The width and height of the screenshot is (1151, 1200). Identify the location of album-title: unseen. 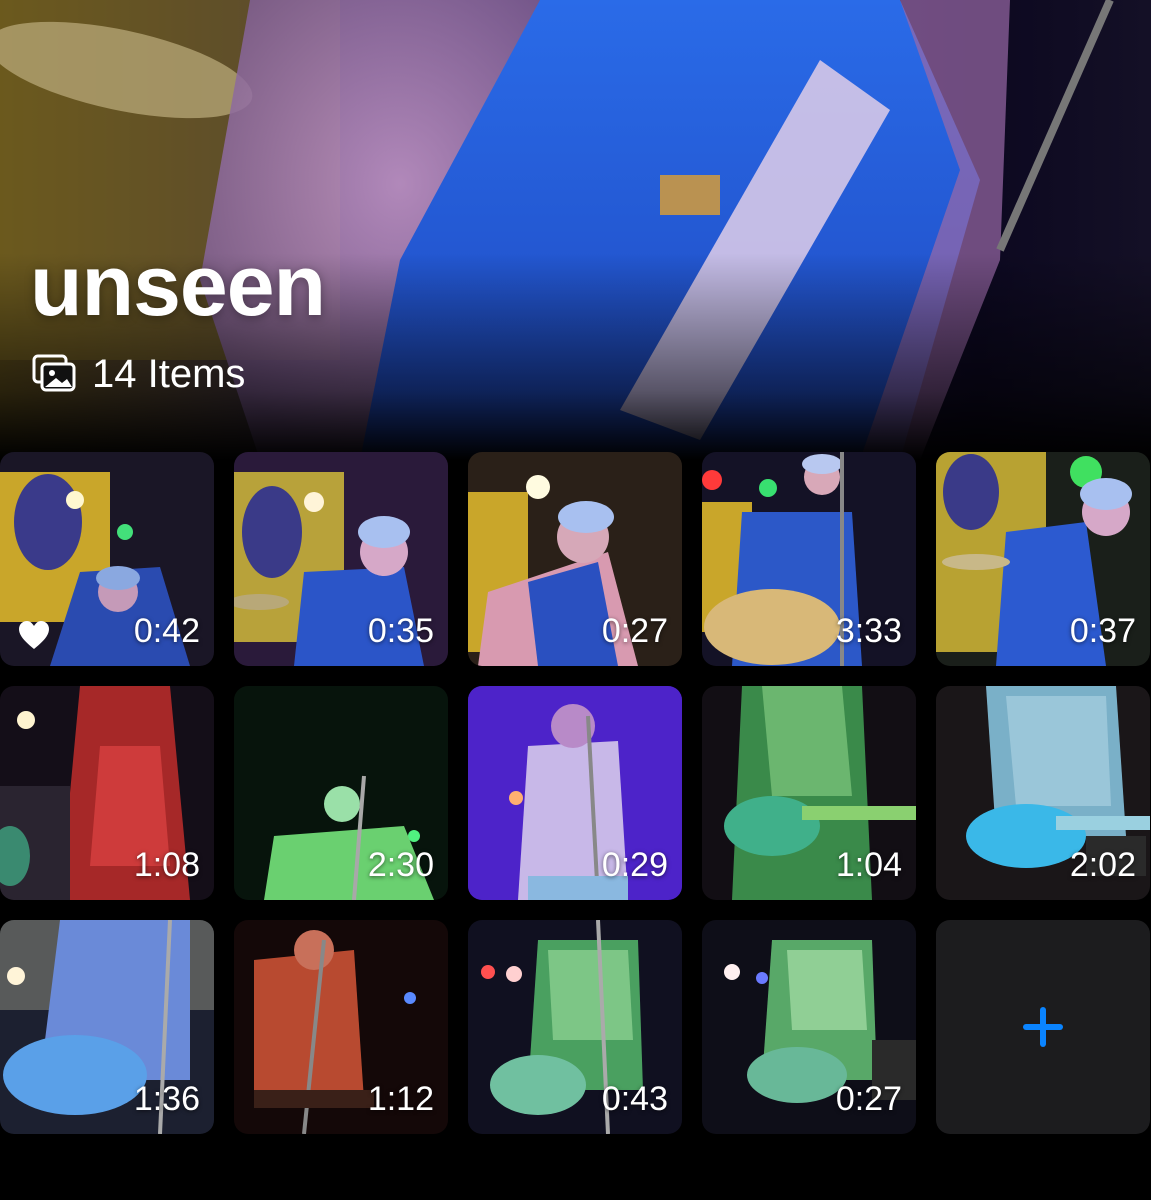
(178, 286).